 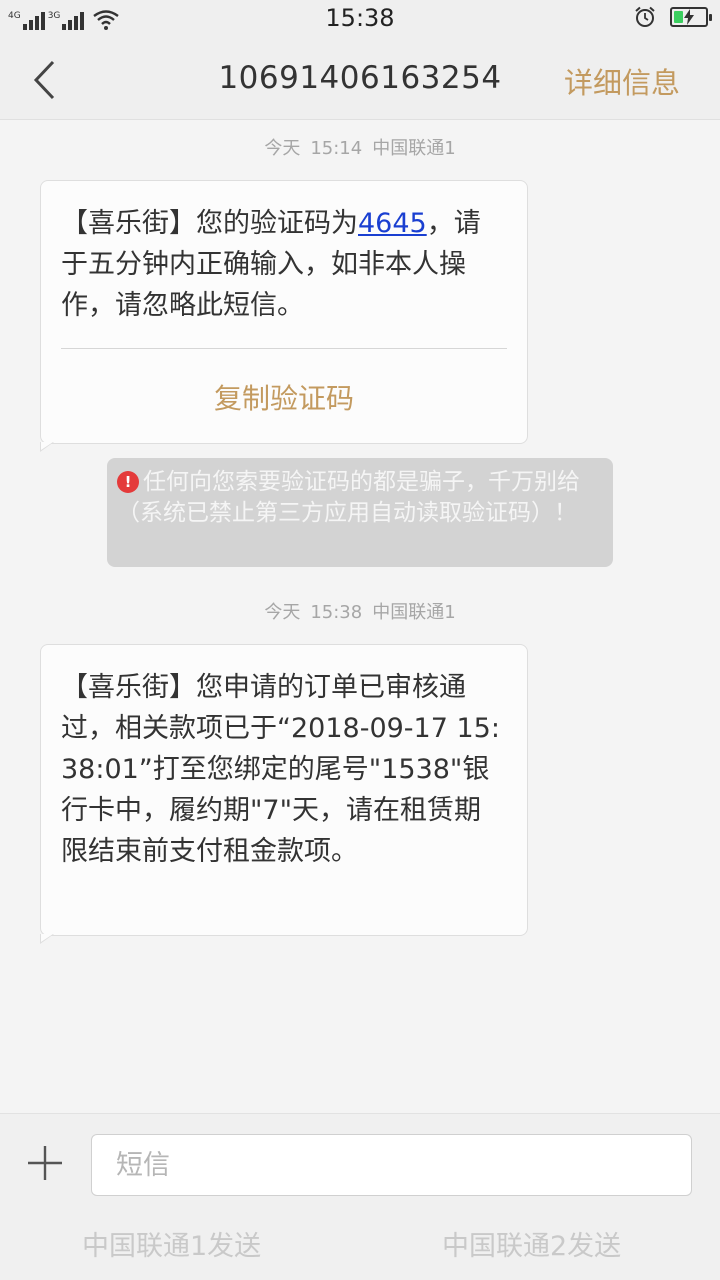 I want to click on charging-icon, so click(x=689, y=17).